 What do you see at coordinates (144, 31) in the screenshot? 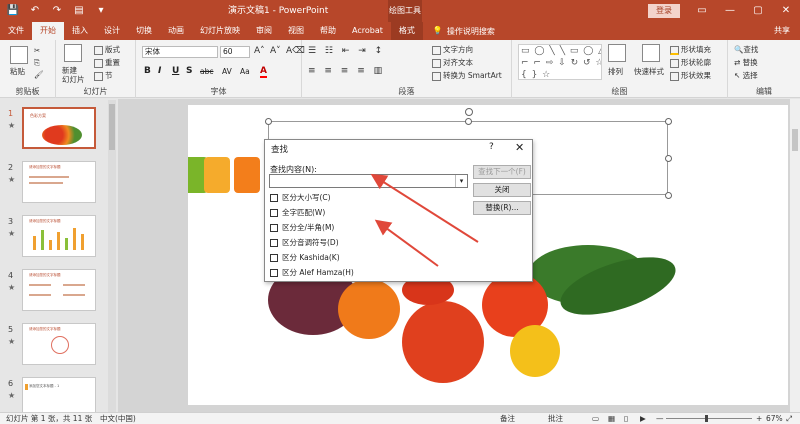
I see `tab-transitions: 切换` at bounding box center [144, 31].